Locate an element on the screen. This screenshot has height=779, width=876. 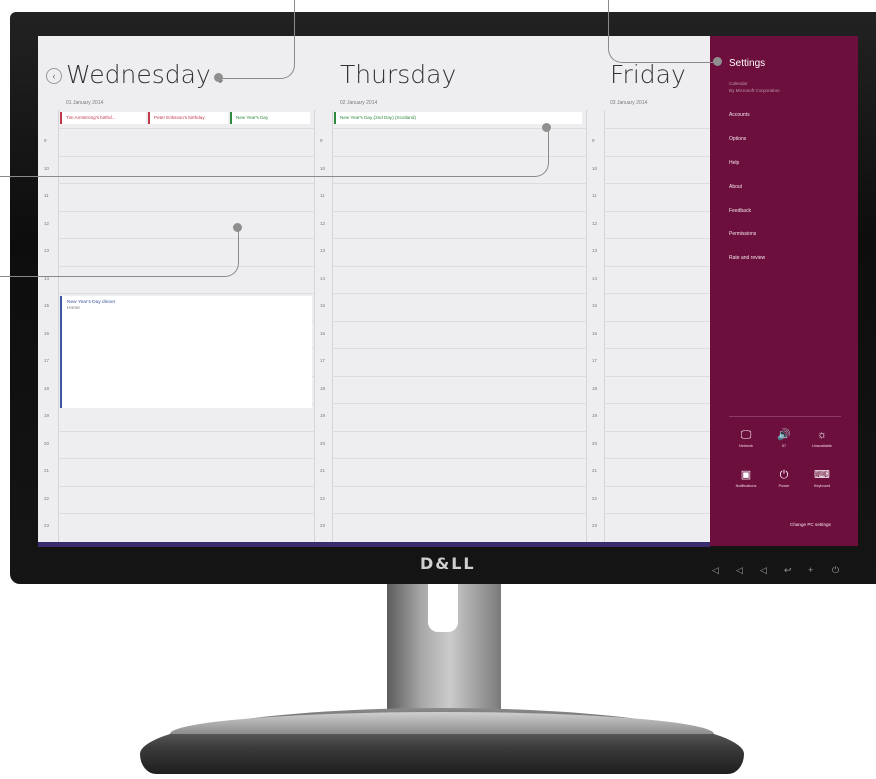
hour-label: 14 is located at coordinates (323, 278).